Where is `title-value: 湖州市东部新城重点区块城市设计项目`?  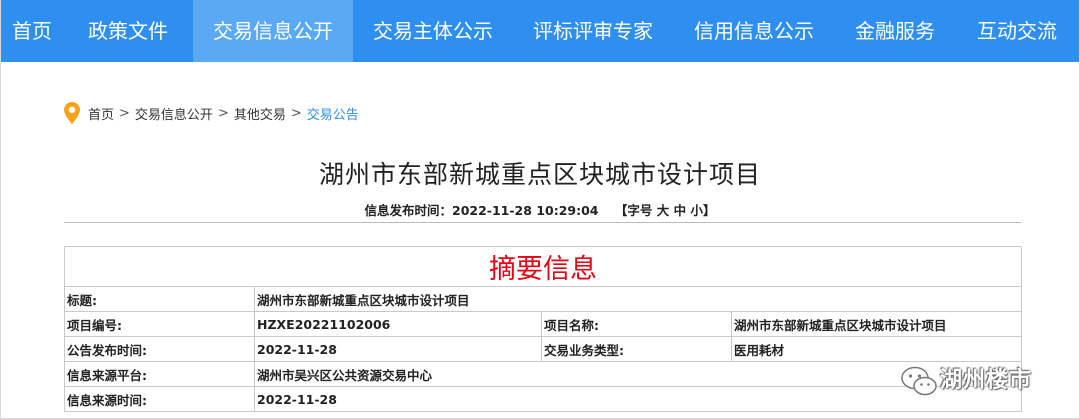 title-value: 湖州市东部新城重点区块城市设计项目 is located at coordinates (638, 299).